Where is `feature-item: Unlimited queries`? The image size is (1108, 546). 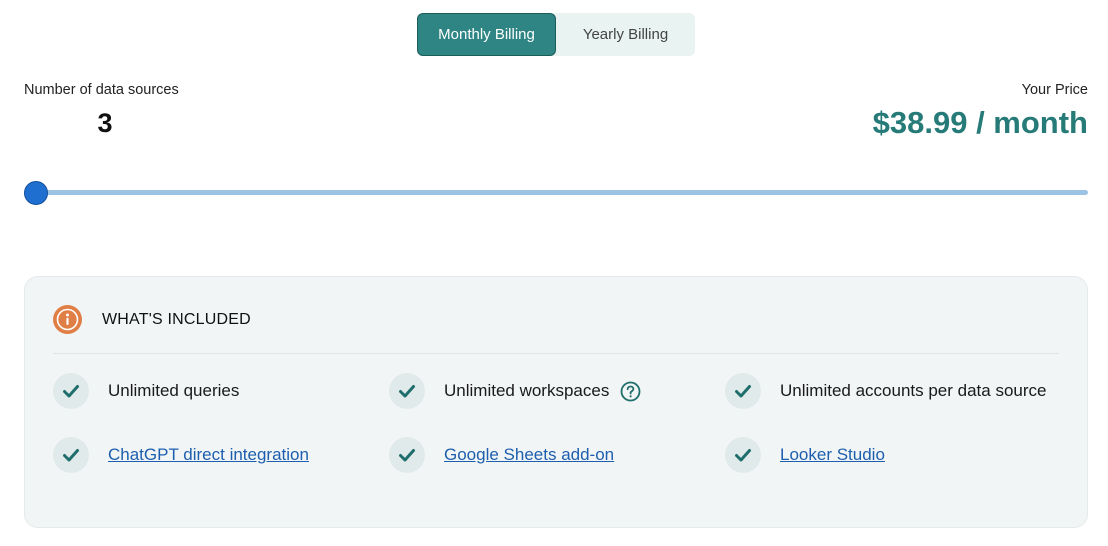
feature-item: Unlimited queries is located at coordinates (146, 391).